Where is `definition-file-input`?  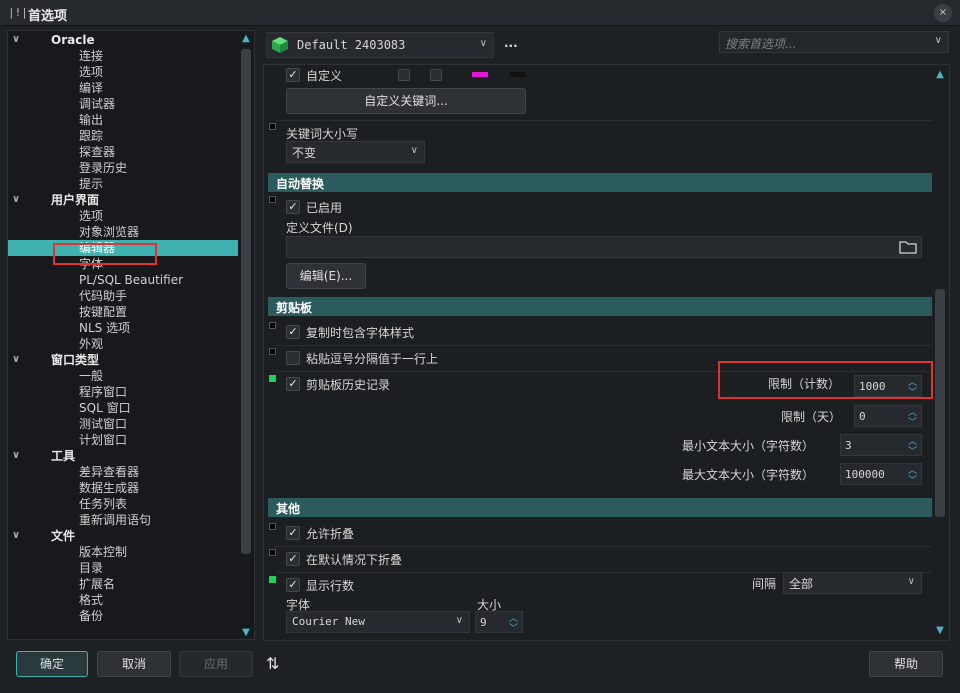
definition-file-input is located at coordinates (604, 247).